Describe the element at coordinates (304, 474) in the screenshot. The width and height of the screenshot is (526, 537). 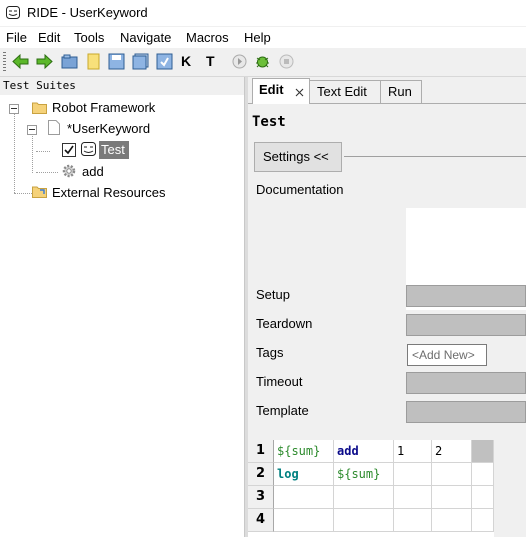
I see `grid-cell: log` at that location.